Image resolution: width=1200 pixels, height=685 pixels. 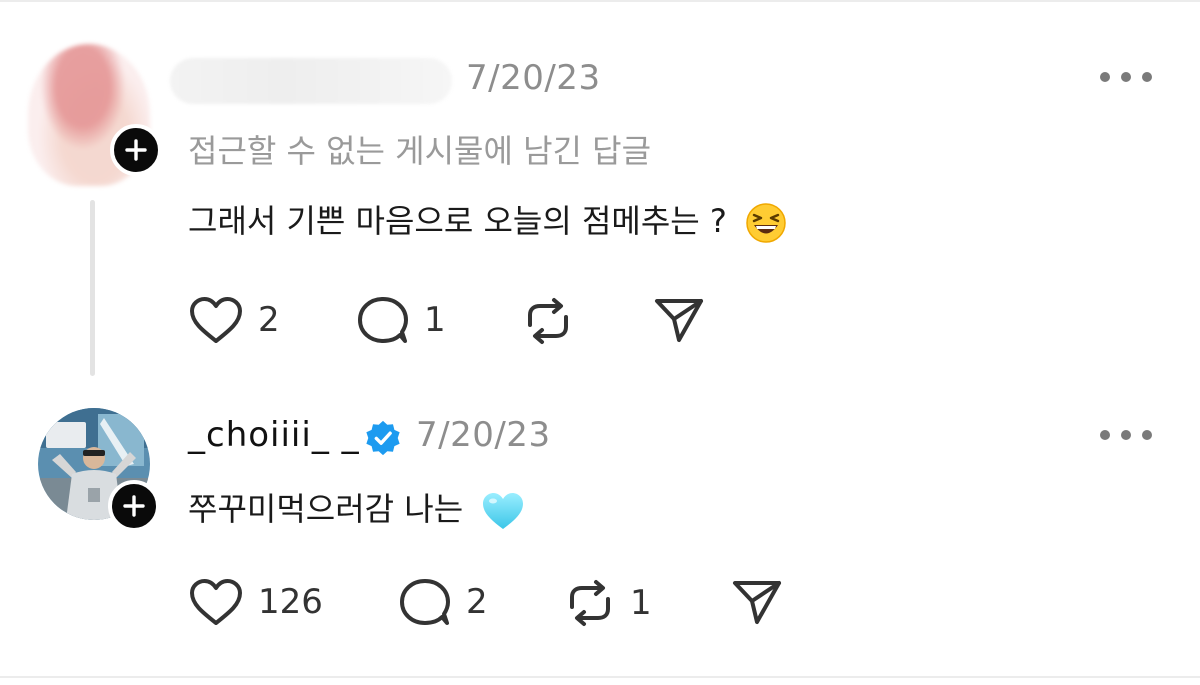 What do you see at coordinates (477, 602) in the screenshot?
I see `reply-count: 2` at bounding box center [477, 602].